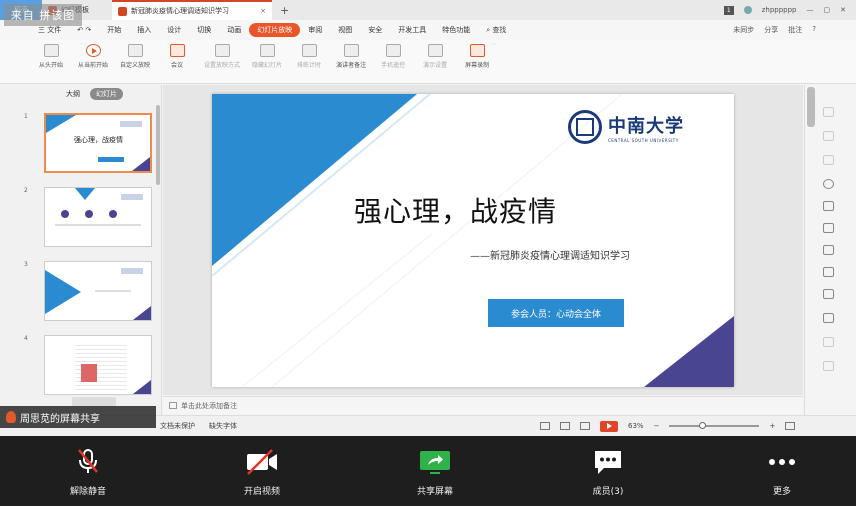  I want to click on normal-view-icon, so click(545, 426).